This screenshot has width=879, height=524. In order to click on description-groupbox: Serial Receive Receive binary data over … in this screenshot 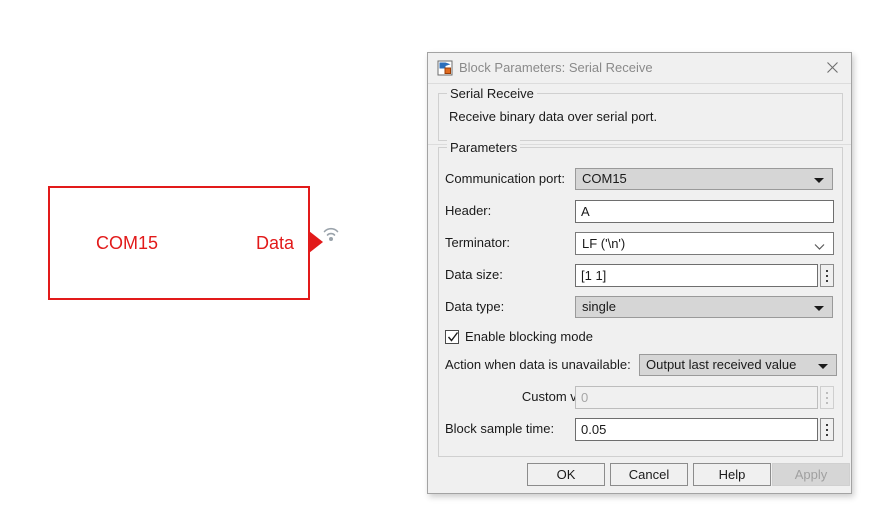, I will do `click(640, 113)`.